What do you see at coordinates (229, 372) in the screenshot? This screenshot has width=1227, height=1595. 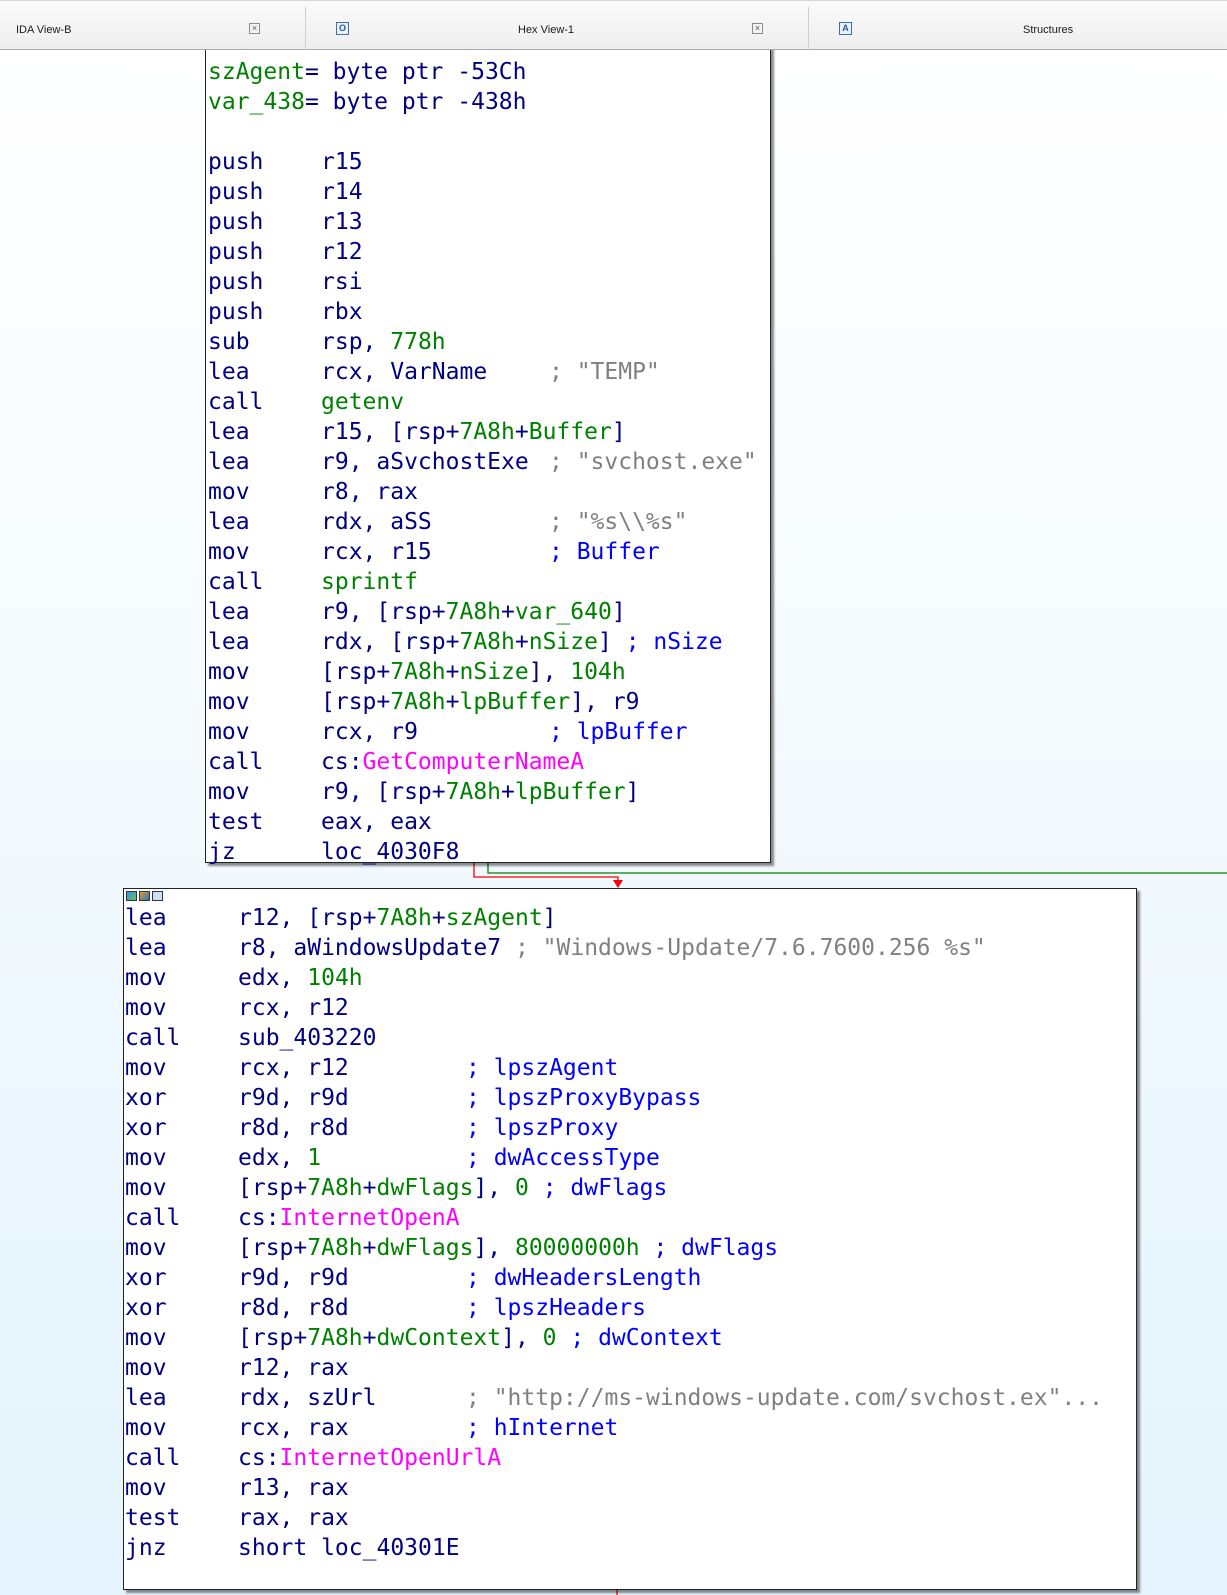 I see `mnemonic: lea` at bounding box center [229, 372].